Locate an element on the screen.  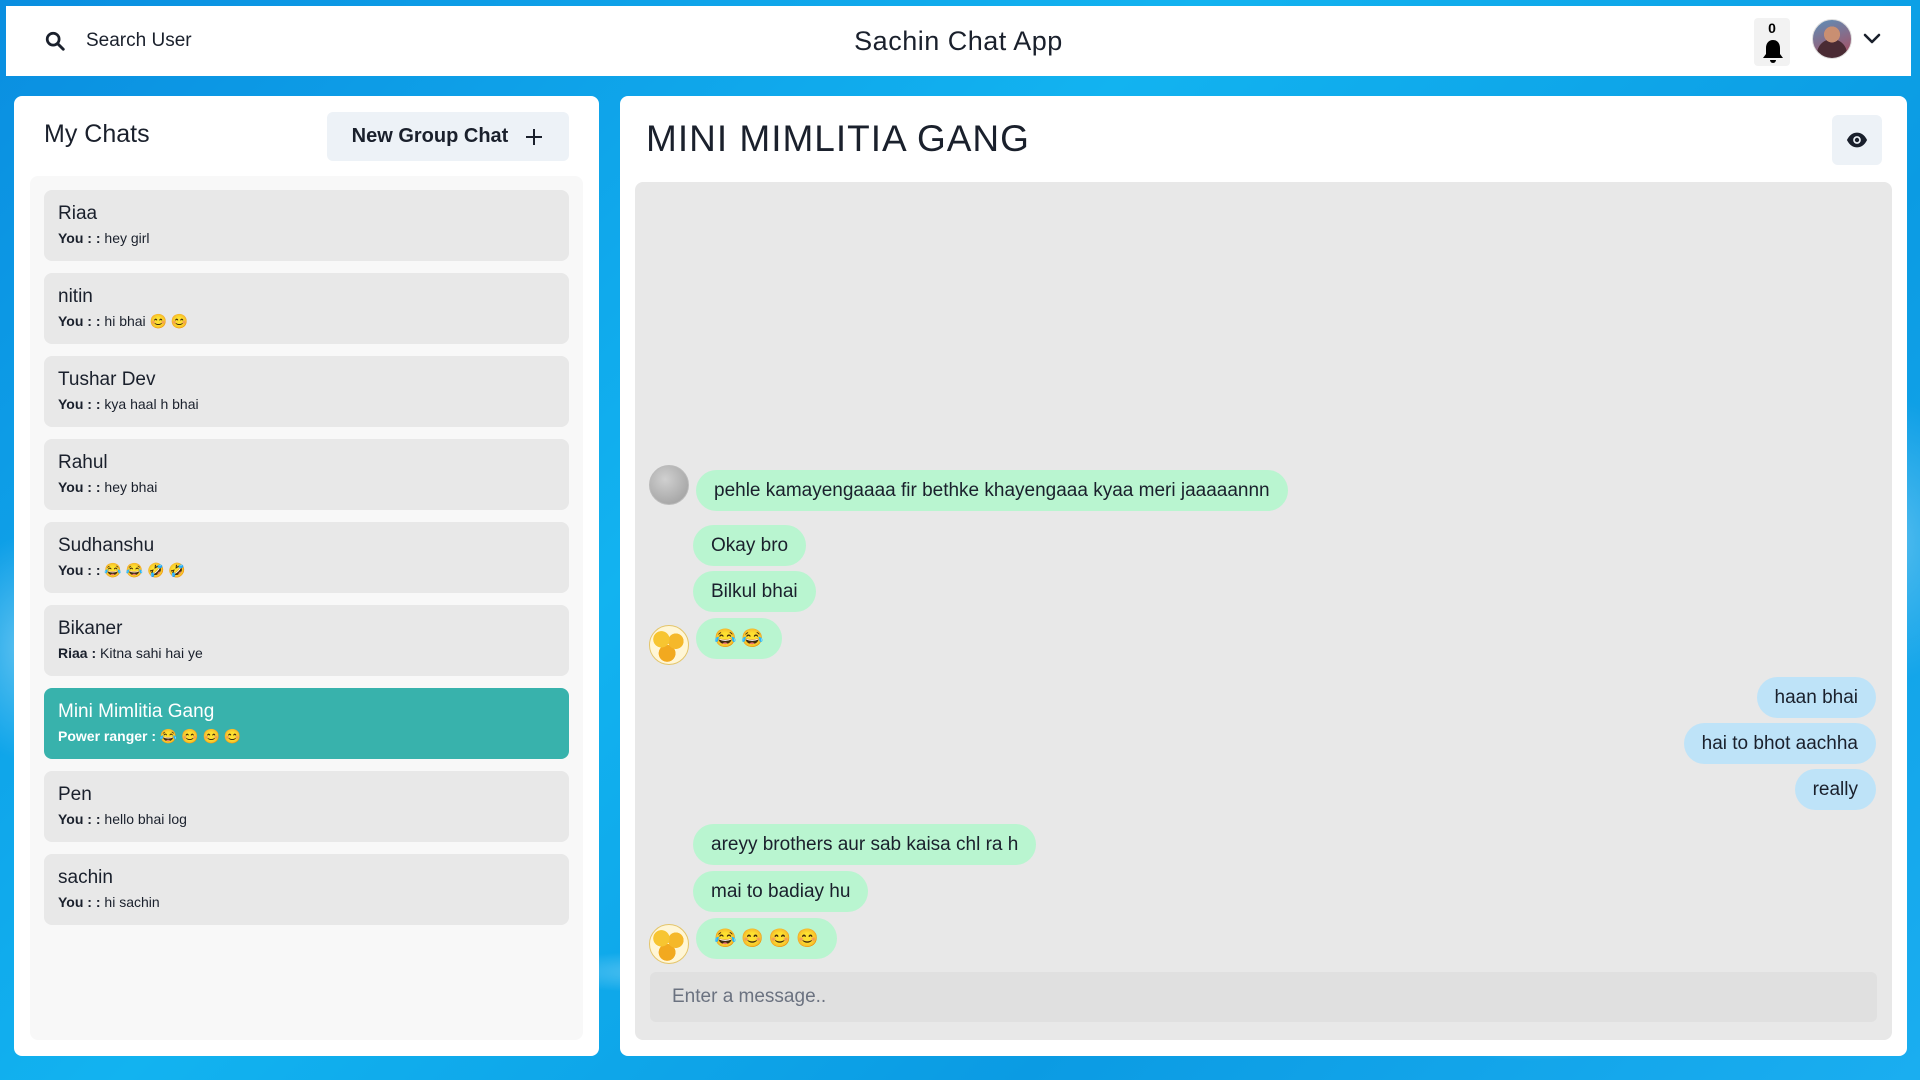
message-bubble: Okay bro is located at coordinates (750, 545).